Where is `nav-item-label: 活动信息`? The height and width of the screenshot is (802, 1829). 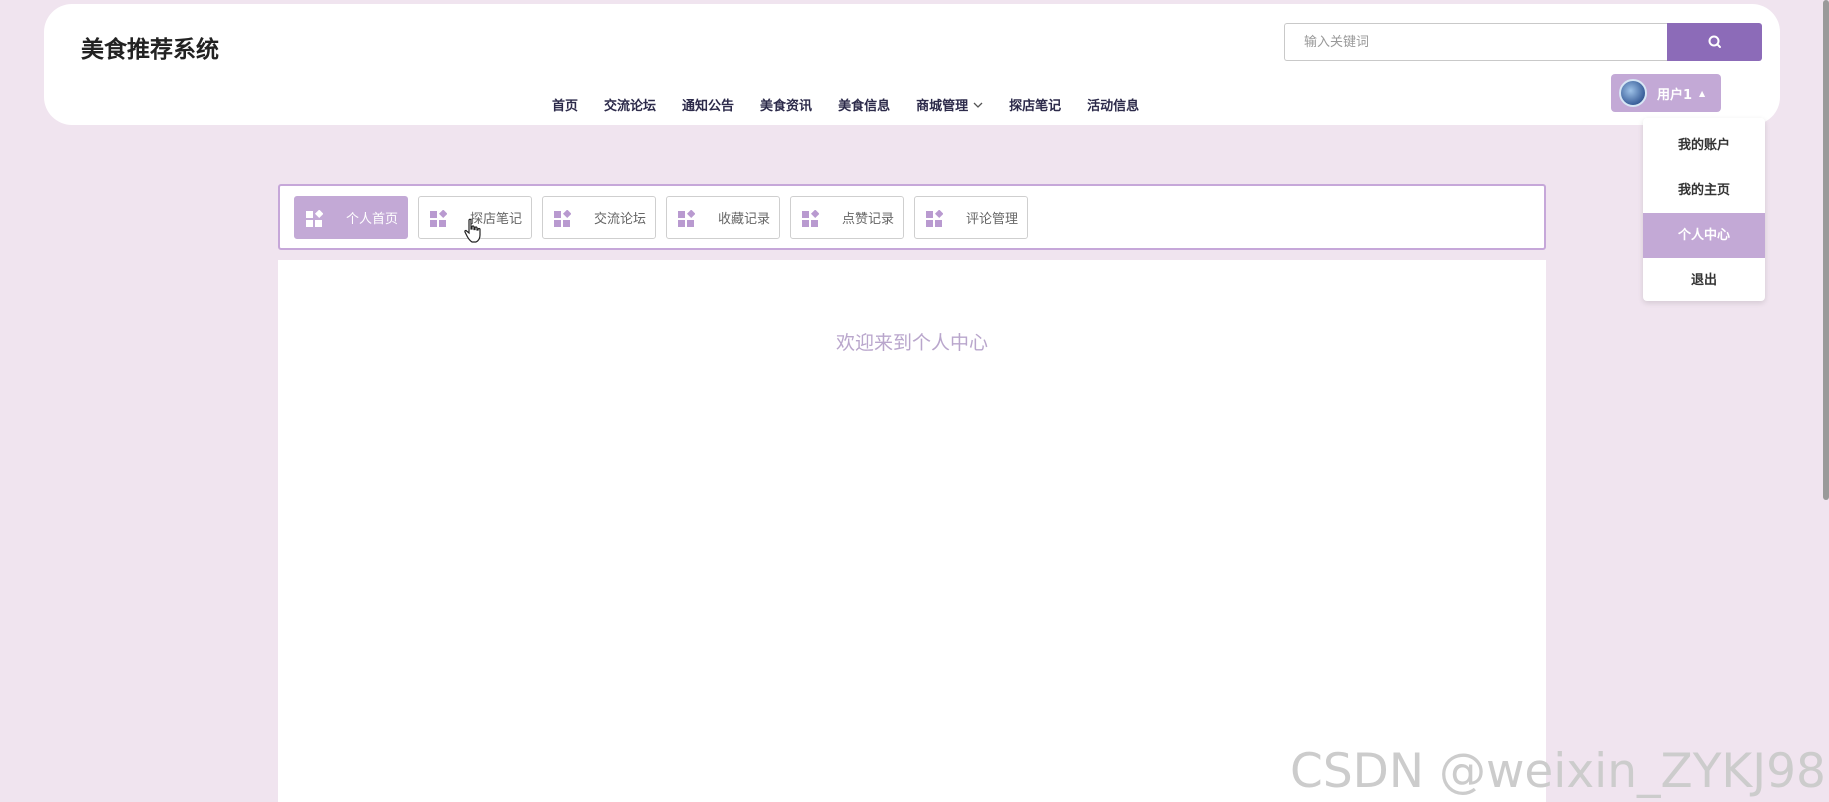
nav-item-label: 活动信息 is located at coordinates (1113, 106).